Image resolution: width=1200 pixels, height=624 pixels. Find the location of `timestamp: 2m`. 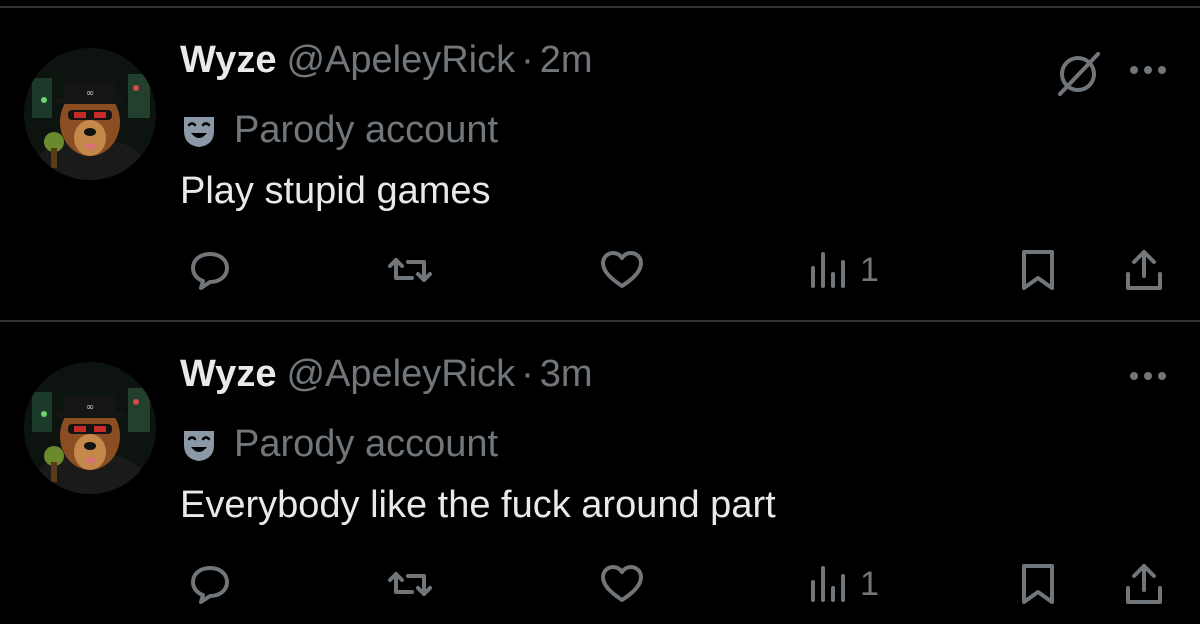

timestamp: 2m is located at coordinates (566, 60).